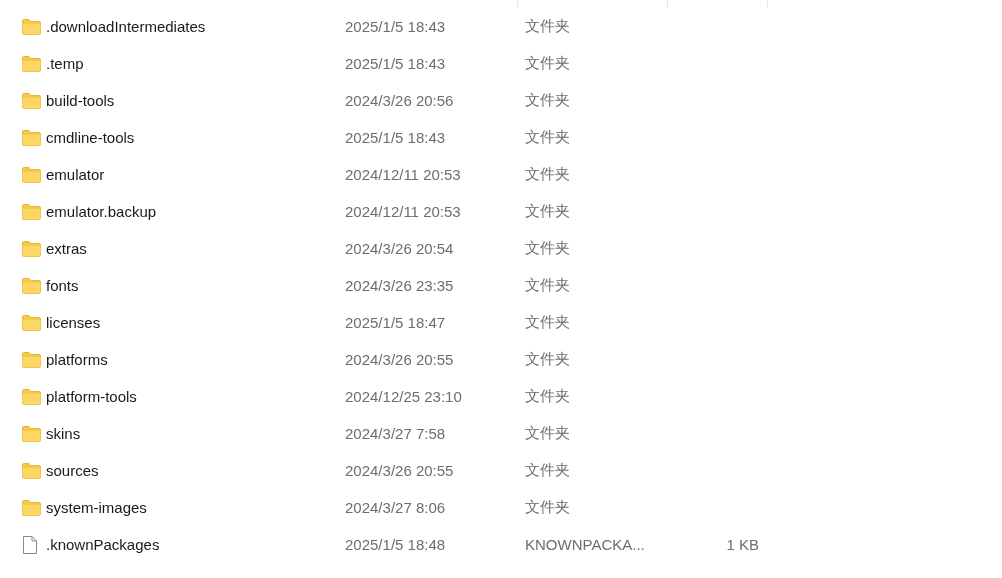 This screenshot has width=1002, height=578. Describe the element at coordinates (195, 26) in the screenshot. I see `file-name: .downloadIntermediates` at that location.